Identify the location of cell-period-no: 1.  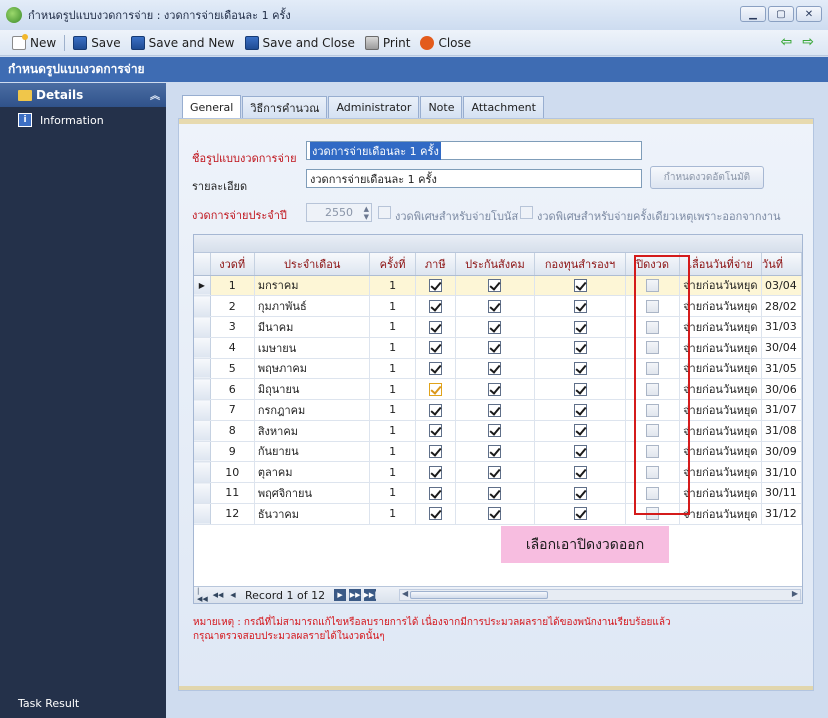
(232, 286).